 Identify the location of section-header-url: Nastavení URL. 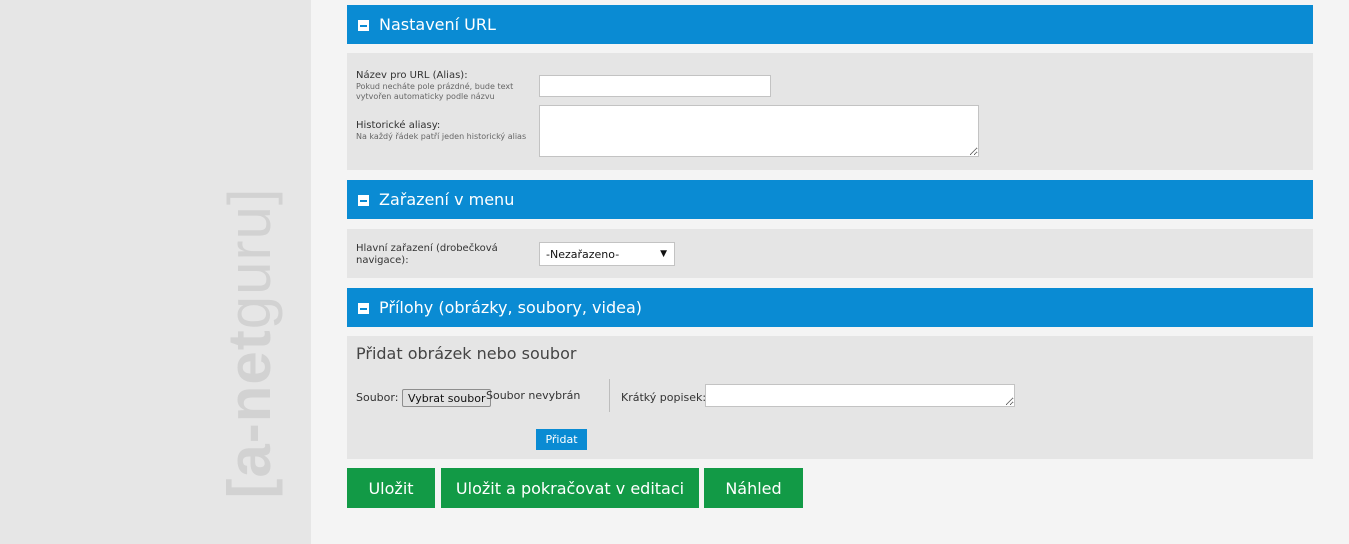
(830, 24).